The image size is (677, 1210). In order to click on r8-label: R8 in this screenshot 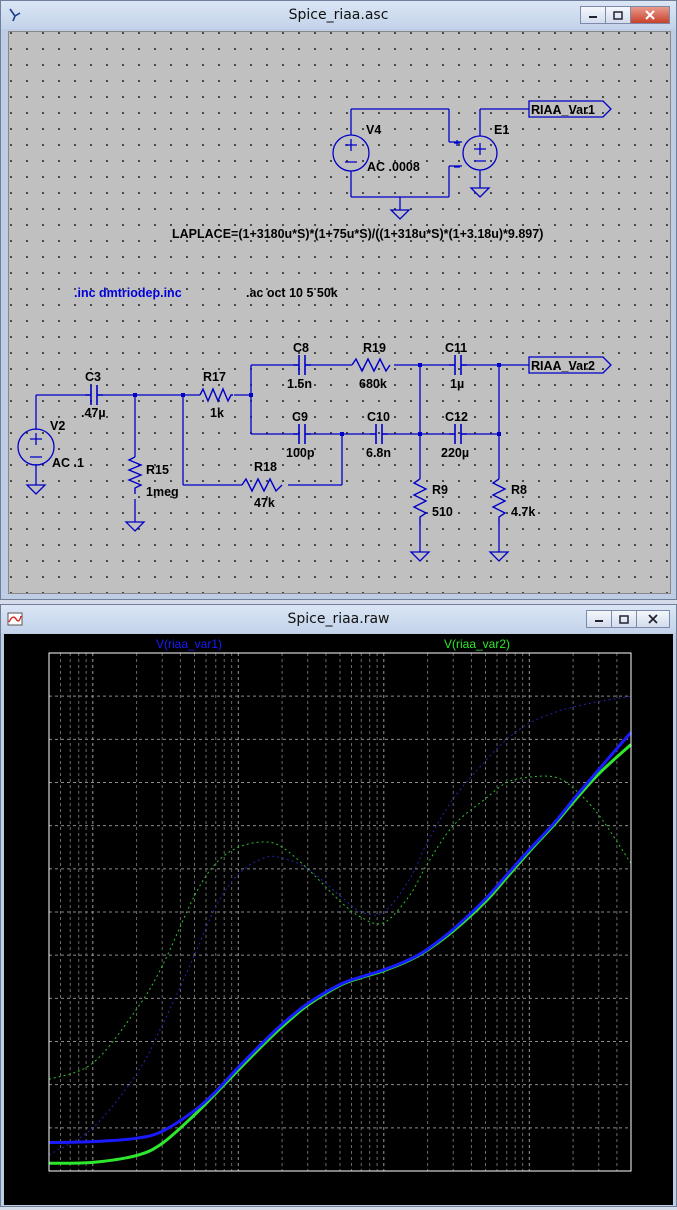, I will do `click(519, 490)`.